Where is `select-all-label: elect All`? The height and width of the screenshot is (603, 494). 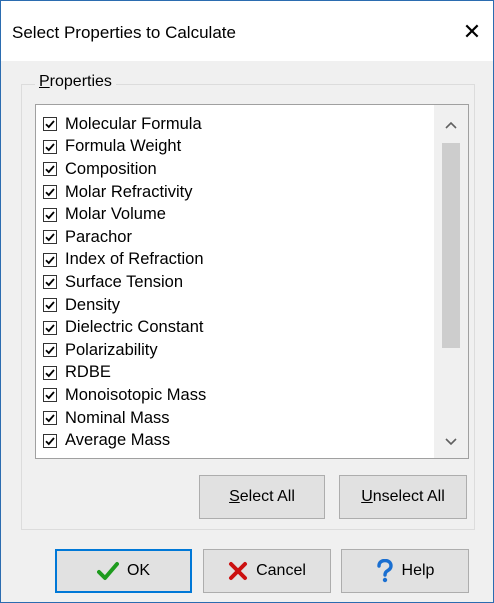
select-all-label: elect All is located at coordinates (267, 496).